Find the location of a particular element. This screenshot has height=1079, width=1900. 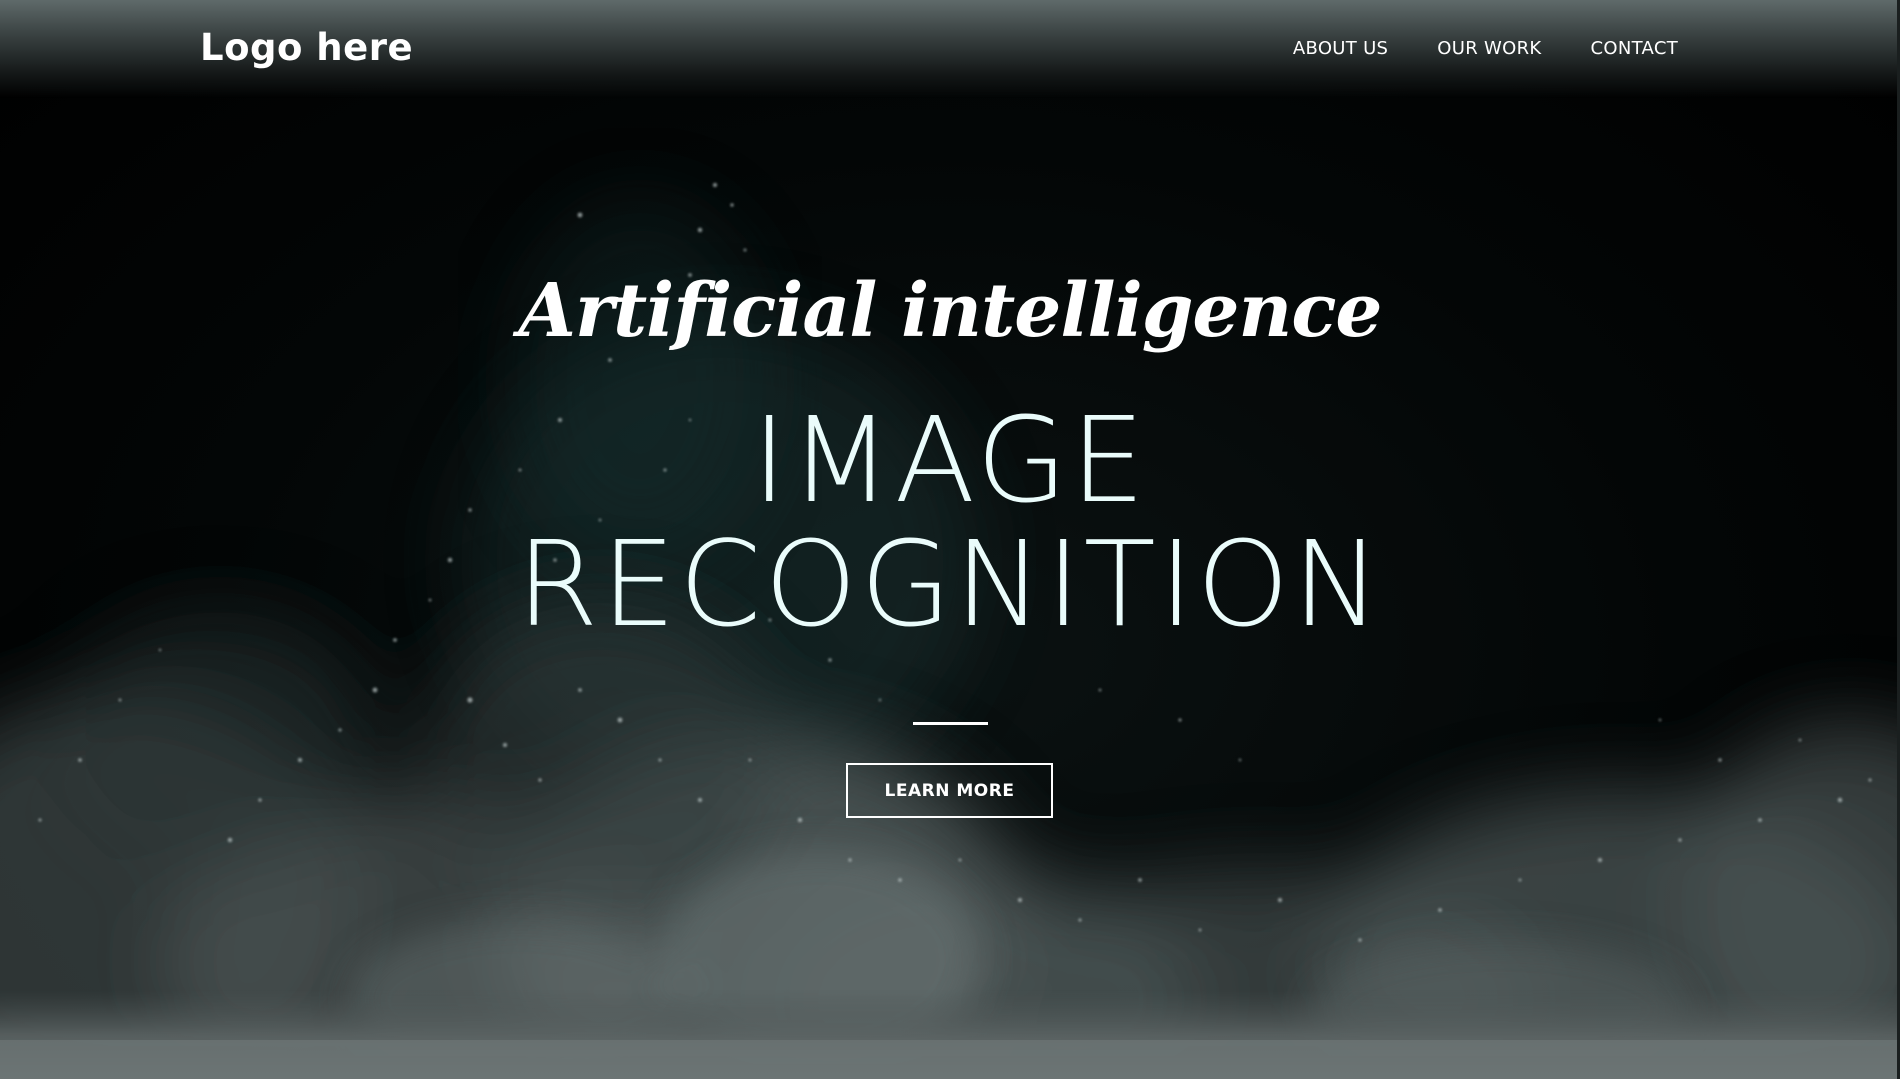

hero-divider is located at coordinates (950, 723).